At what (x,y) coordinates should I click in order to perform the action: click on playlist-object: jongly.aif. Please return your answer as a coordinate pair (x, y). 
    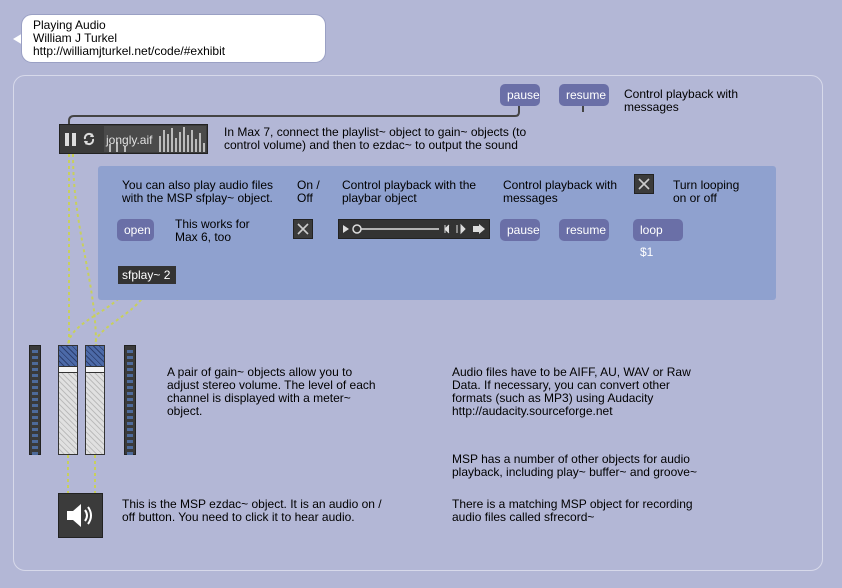
    Looking at the image, I should click on (133, 139).